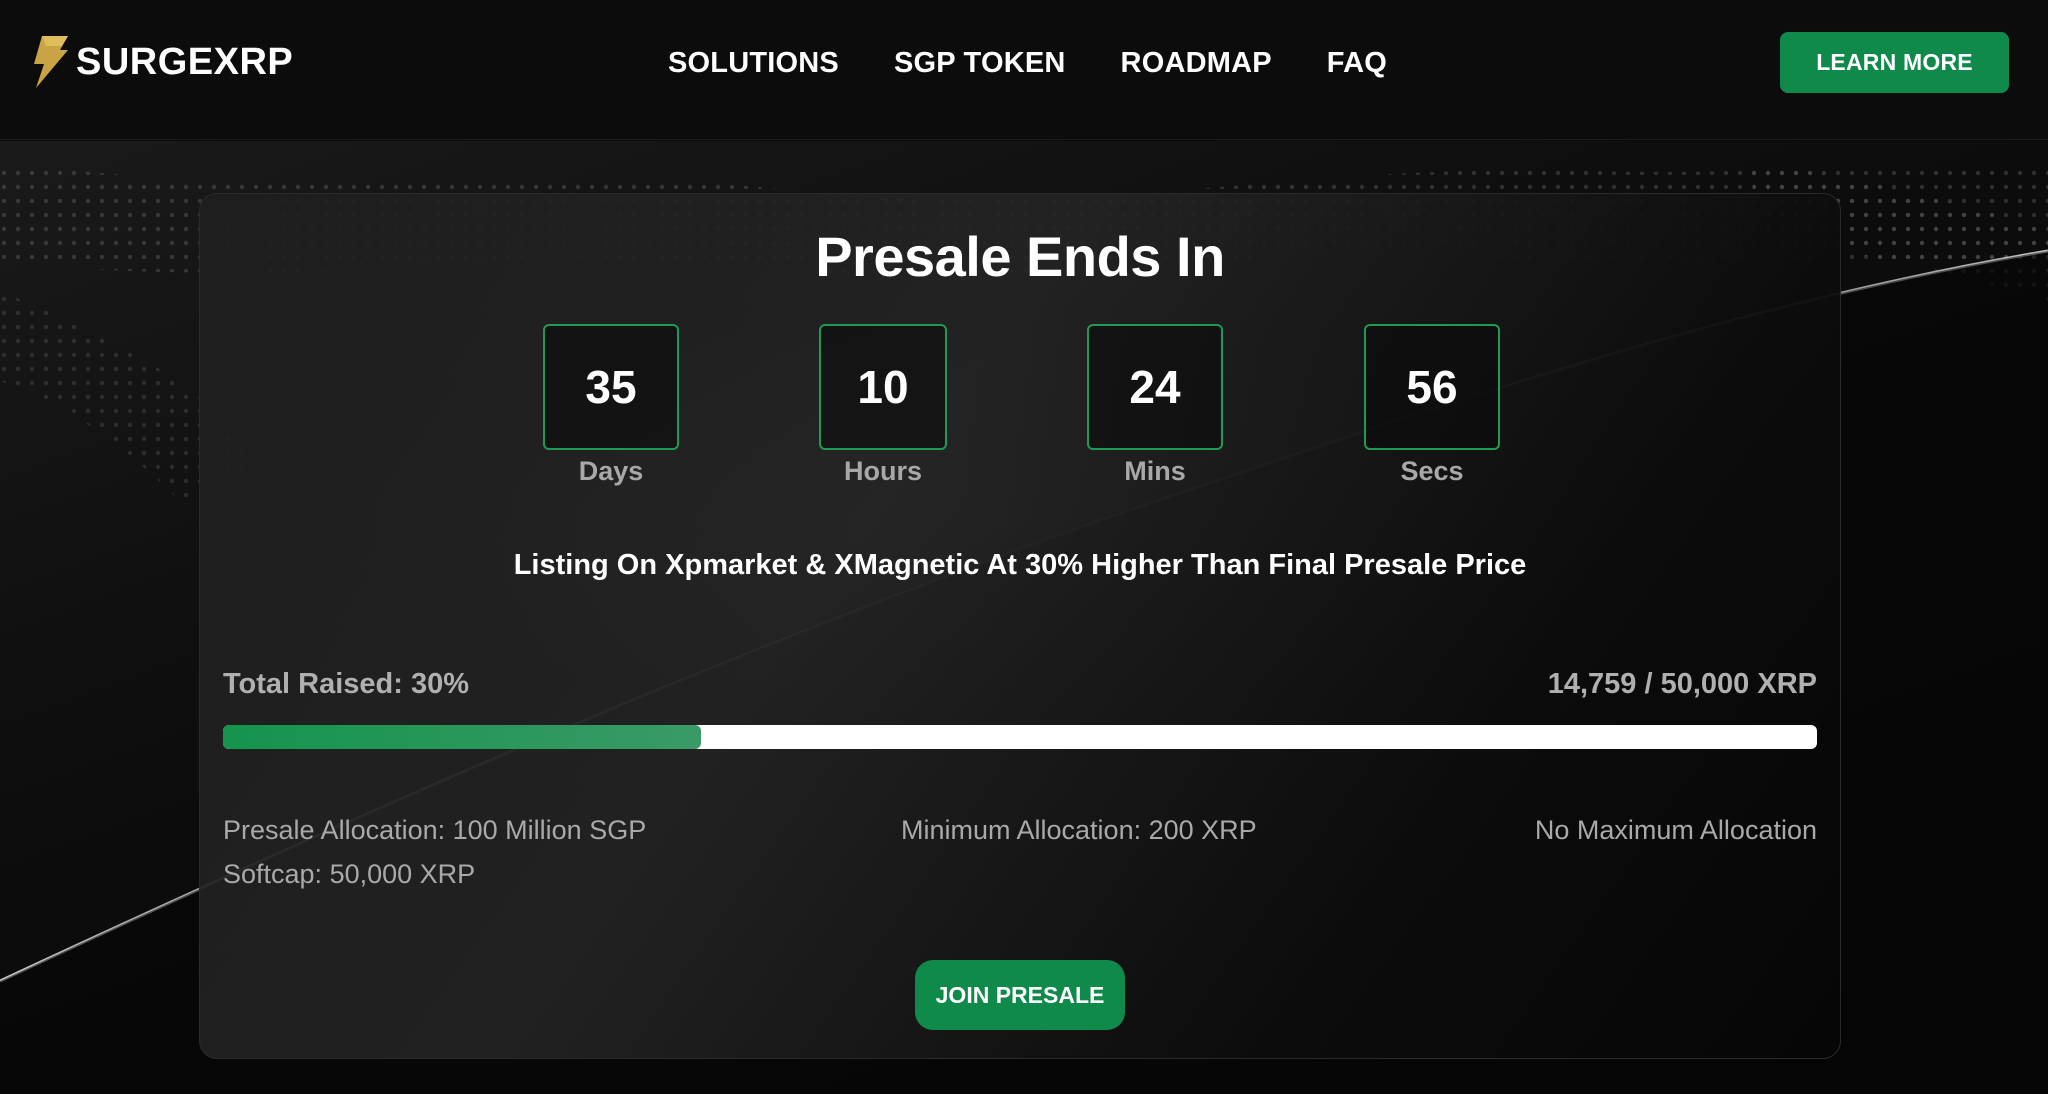 The width and height of the screenshot is (2048, 1094). Describe the element at coordinates (611, 471) in the screenshot. I see `countdown-days-label: Days` at that location.